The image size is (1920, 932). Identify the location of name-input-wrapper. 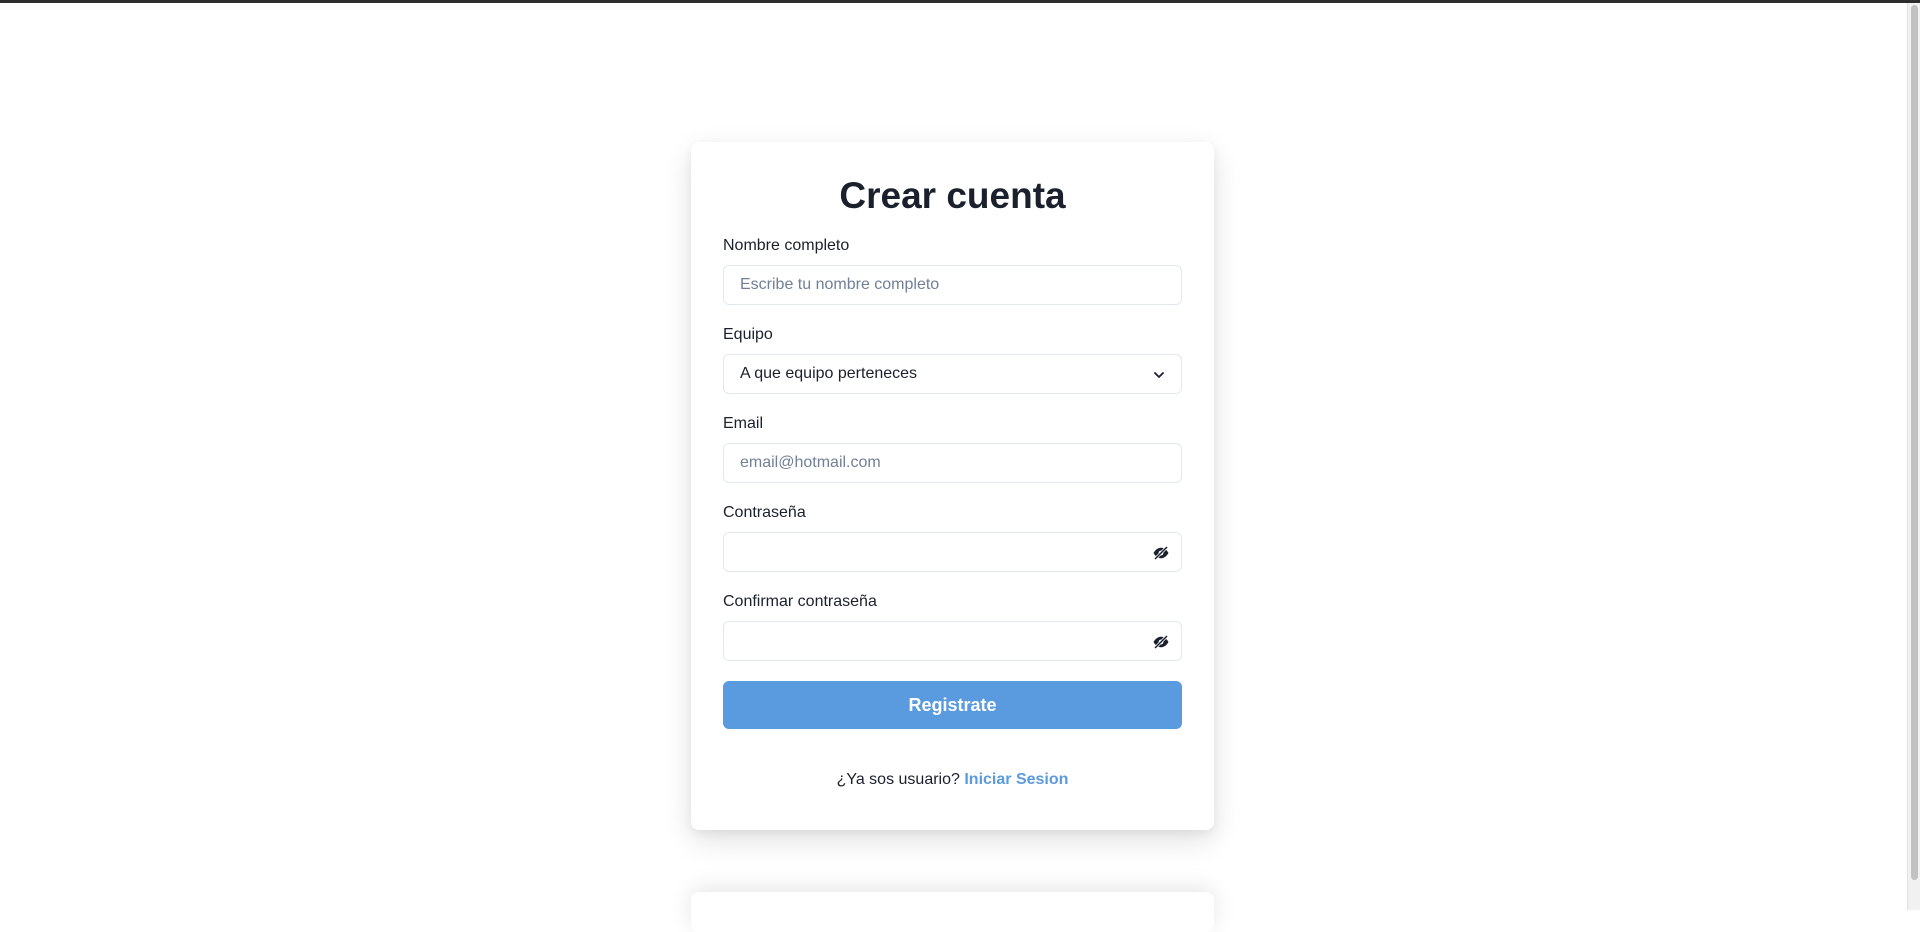
(952, 285).